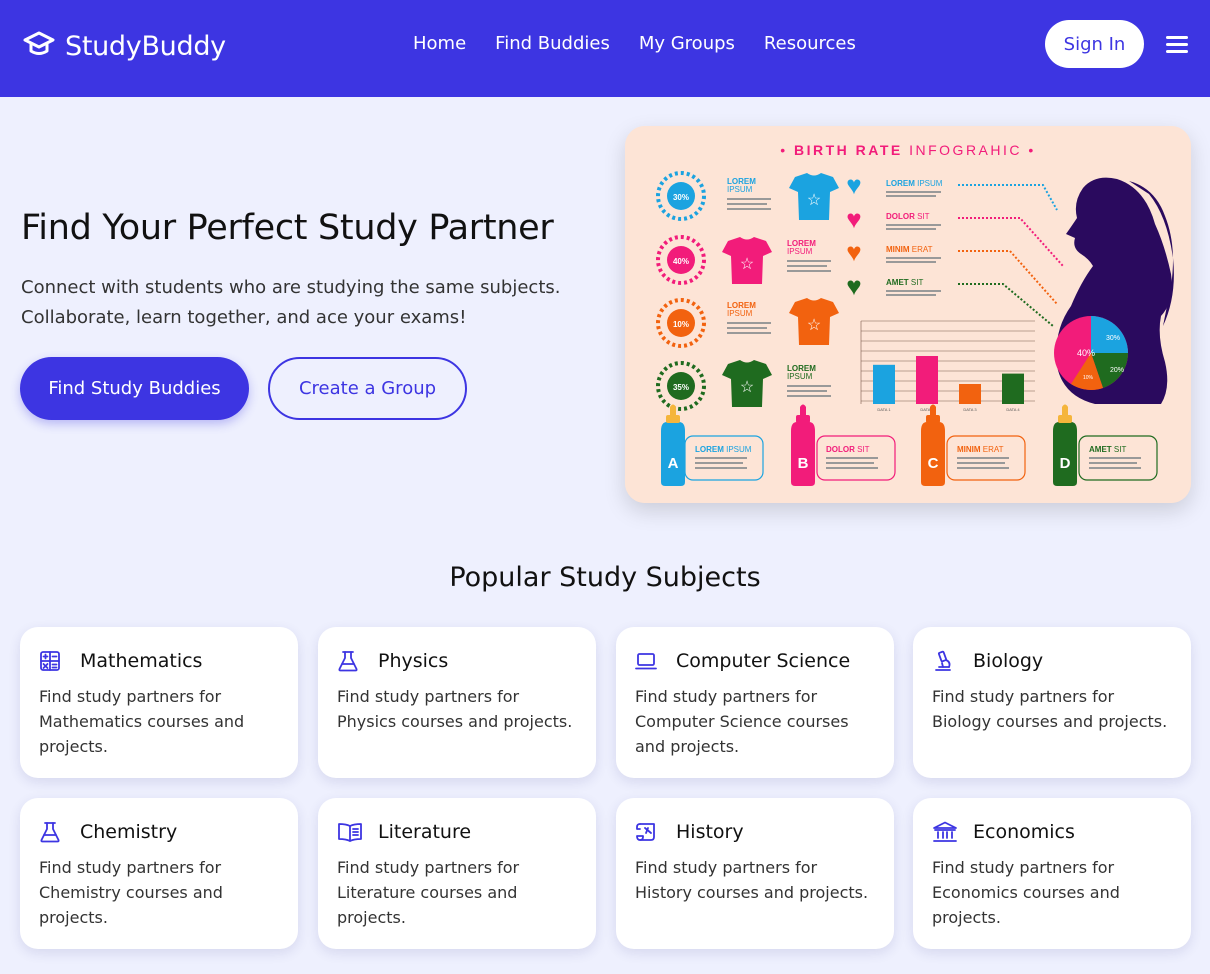  Describe the element at coordinates (710, 832) in the screenshot. I see `subject-title: History` at that location.